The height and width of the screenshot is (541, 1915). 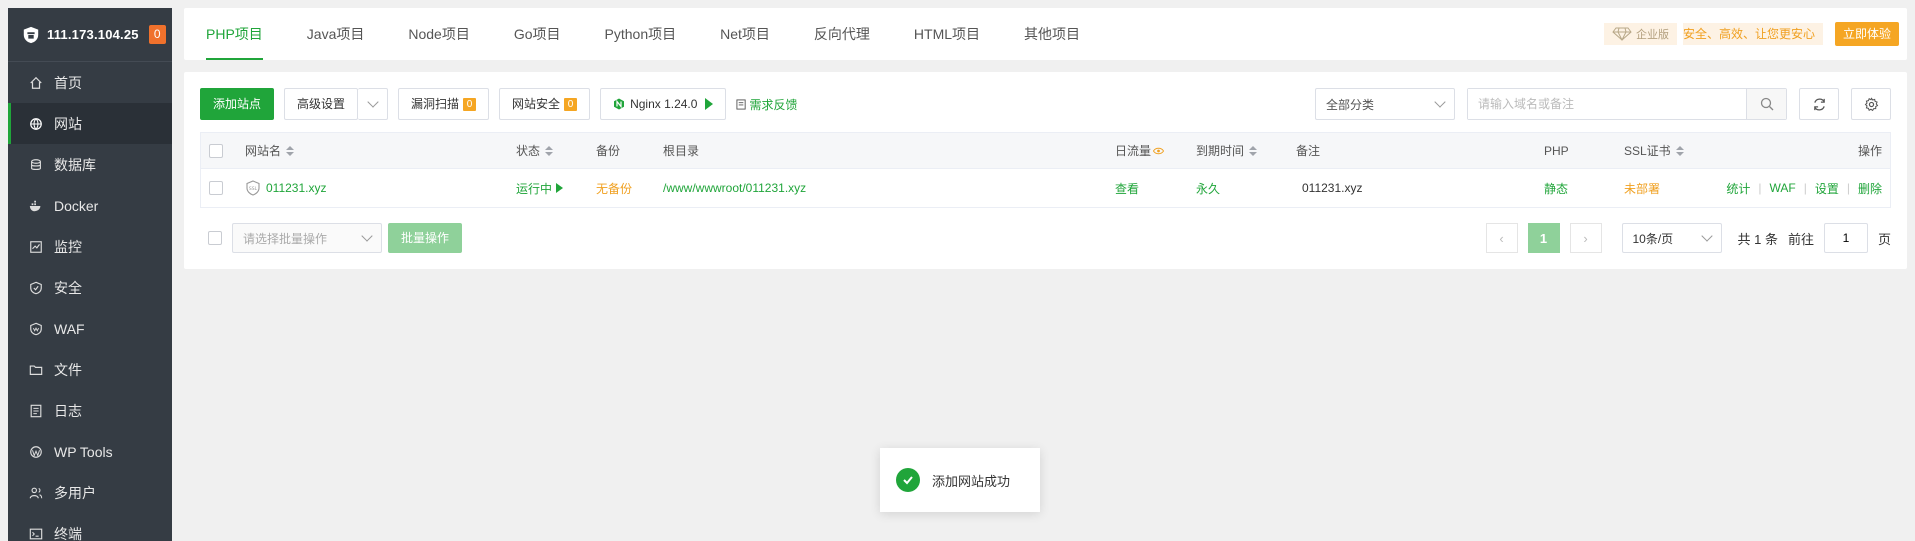 I want to click on backup-link: 无备份, so click(x=614, y=188).